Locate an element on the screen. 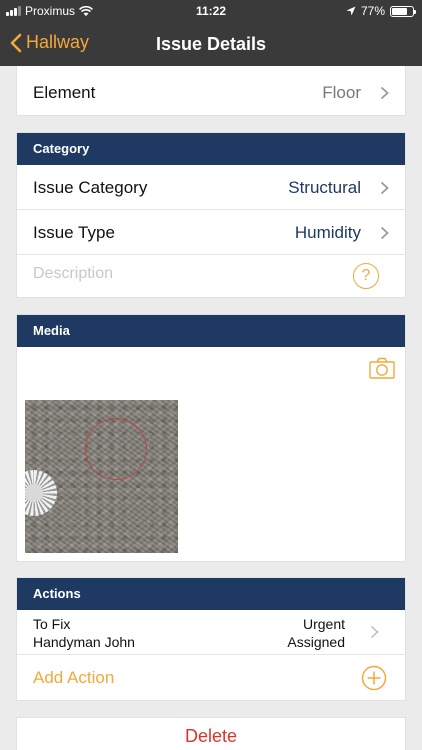 The image size is (422, 750). actions-header: Actions is located at coordinates (211, 594).